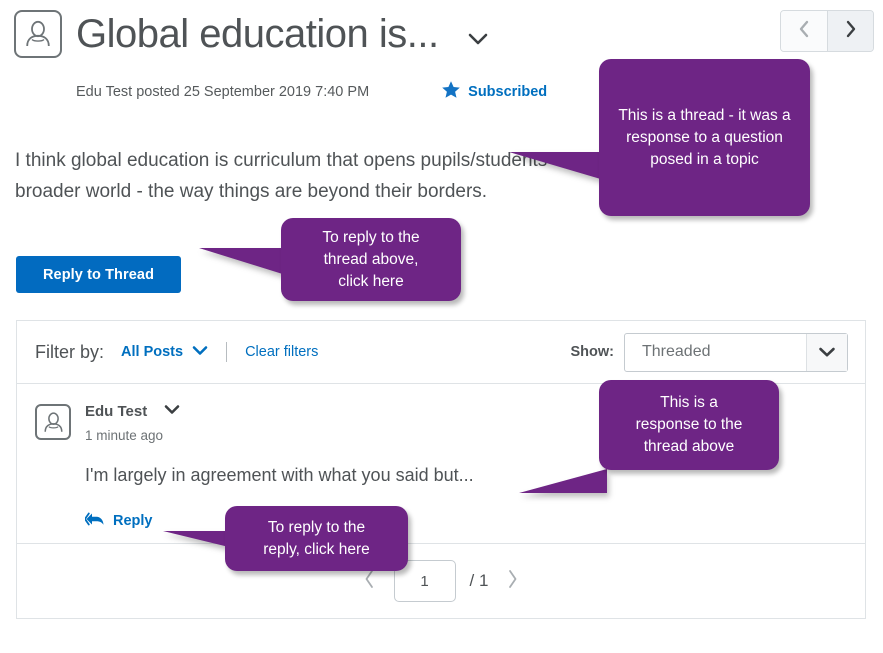  What do you see at coordinates (592, 352) in the screenshot?
I see `show-label: Show:` at bounding box center [592, 352].